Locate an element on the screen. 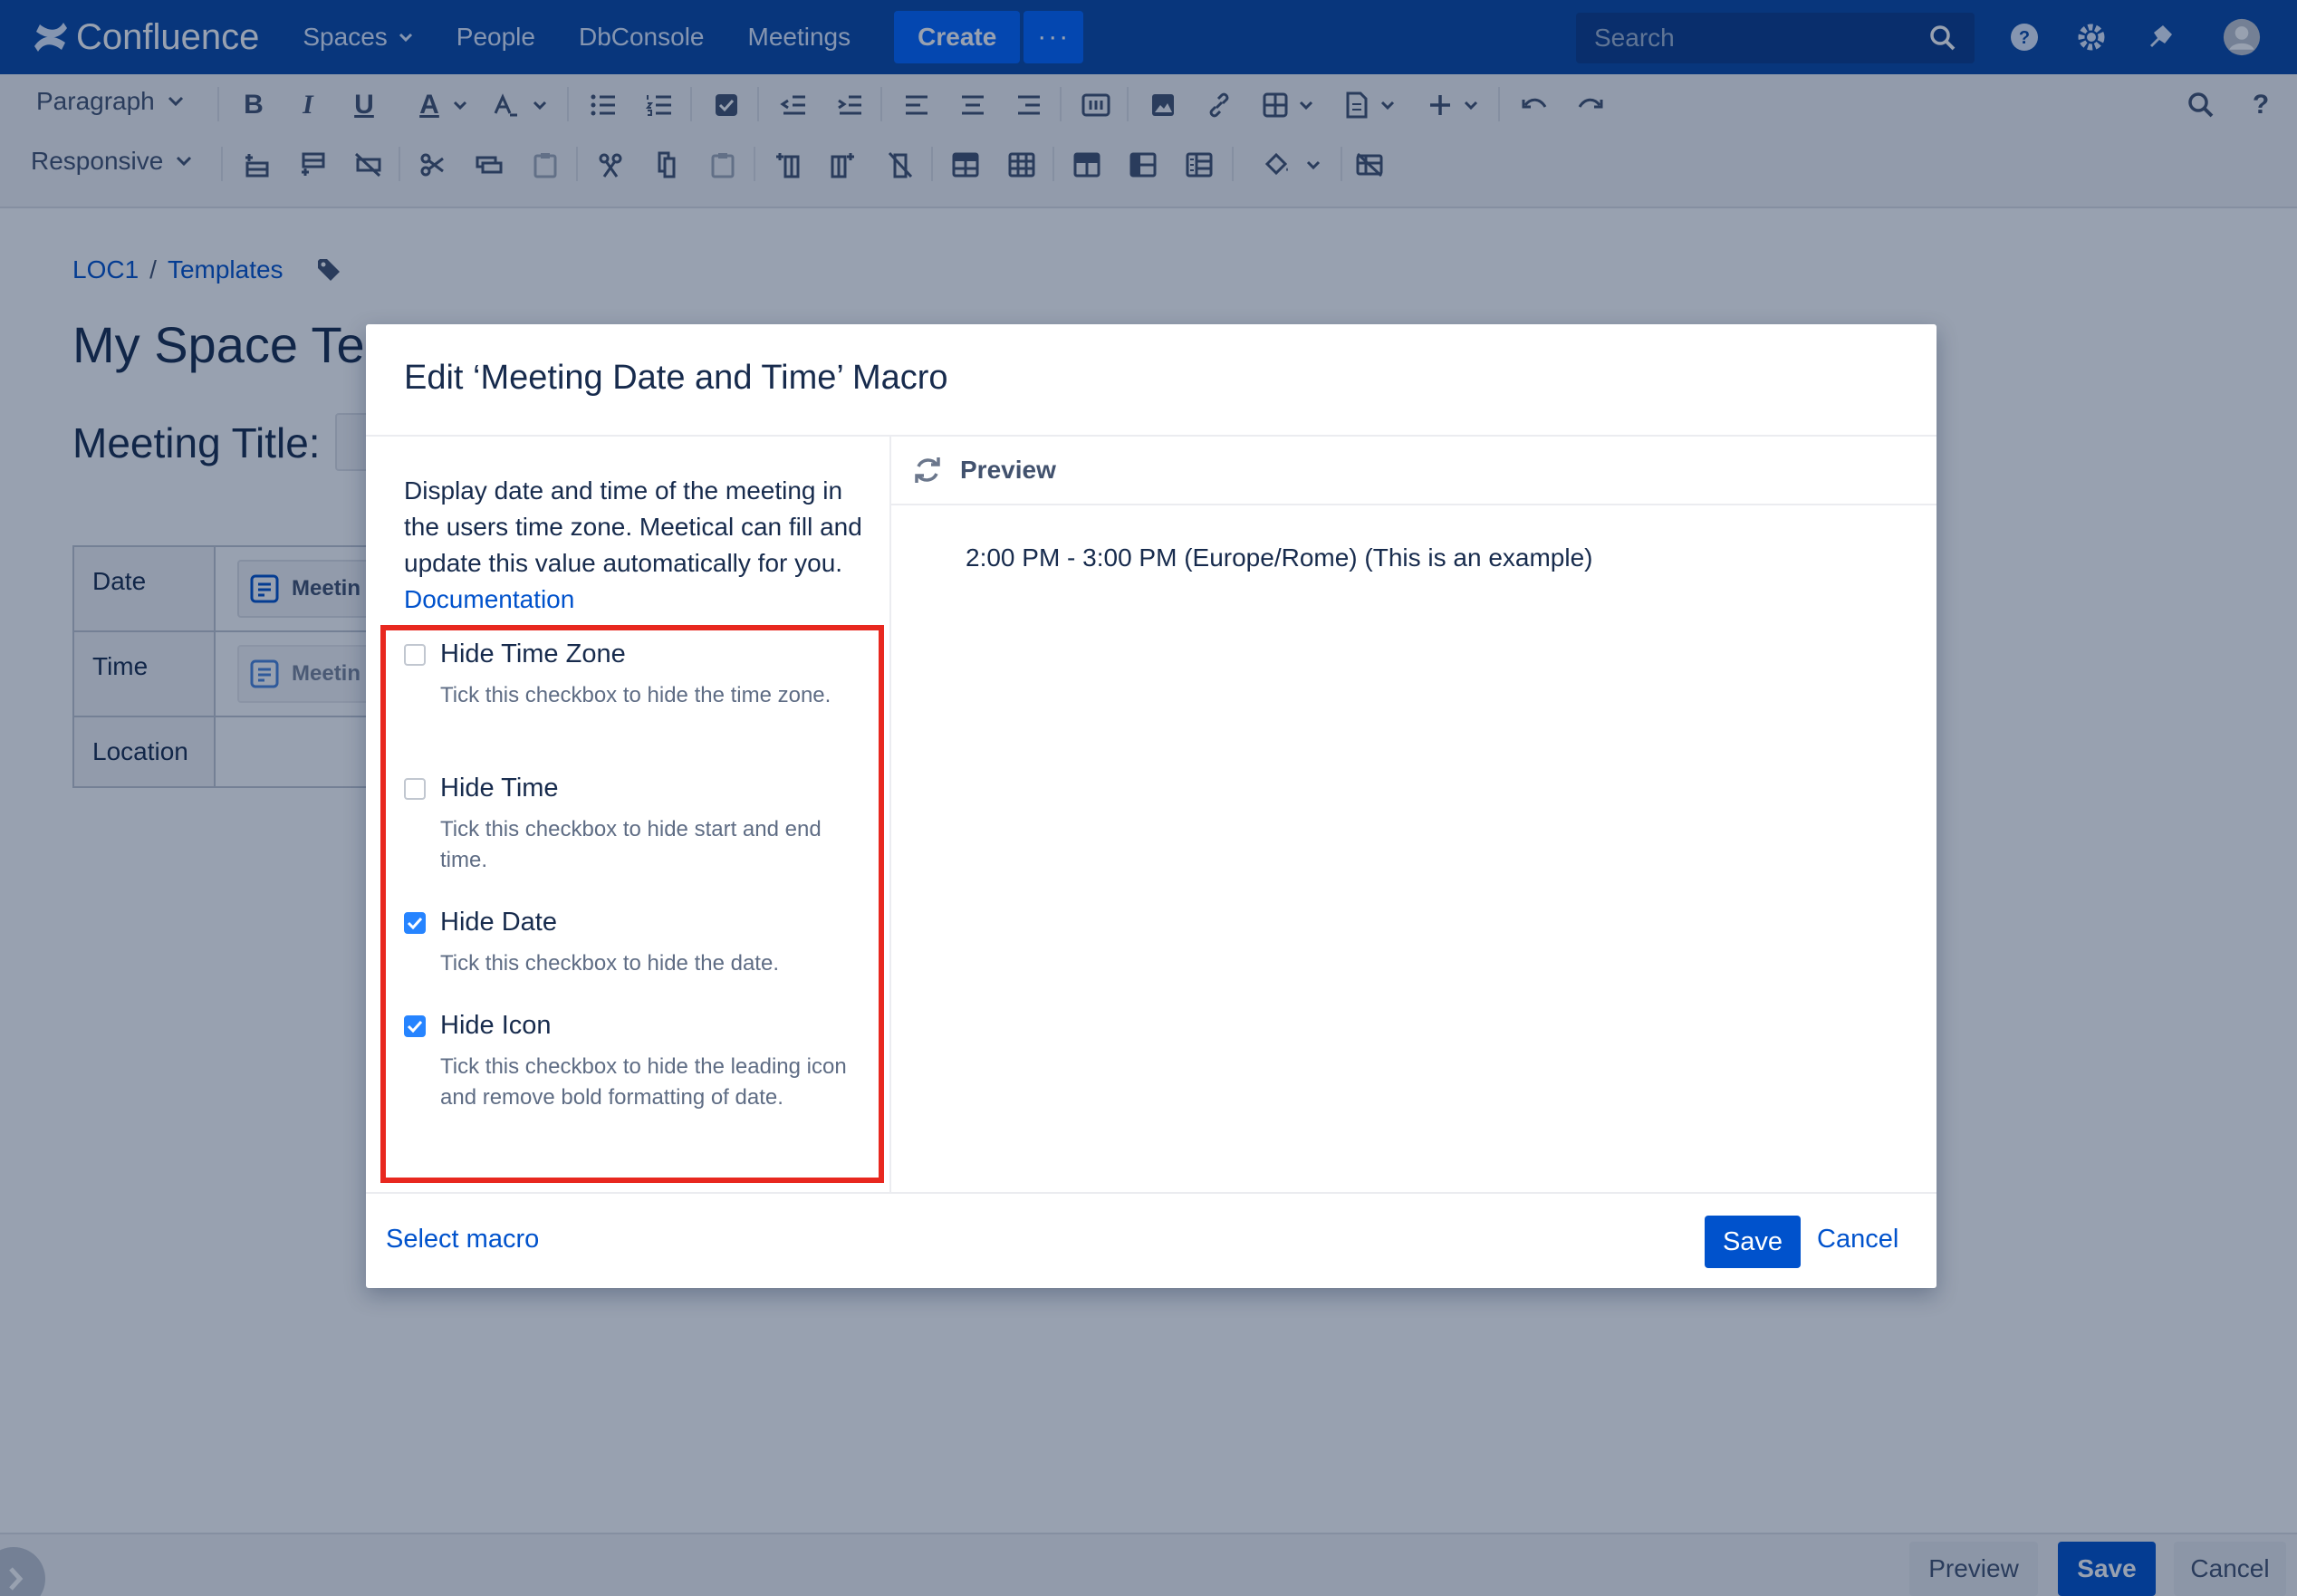  hide-icon-checkbox is located at coordinates (415, 1025).